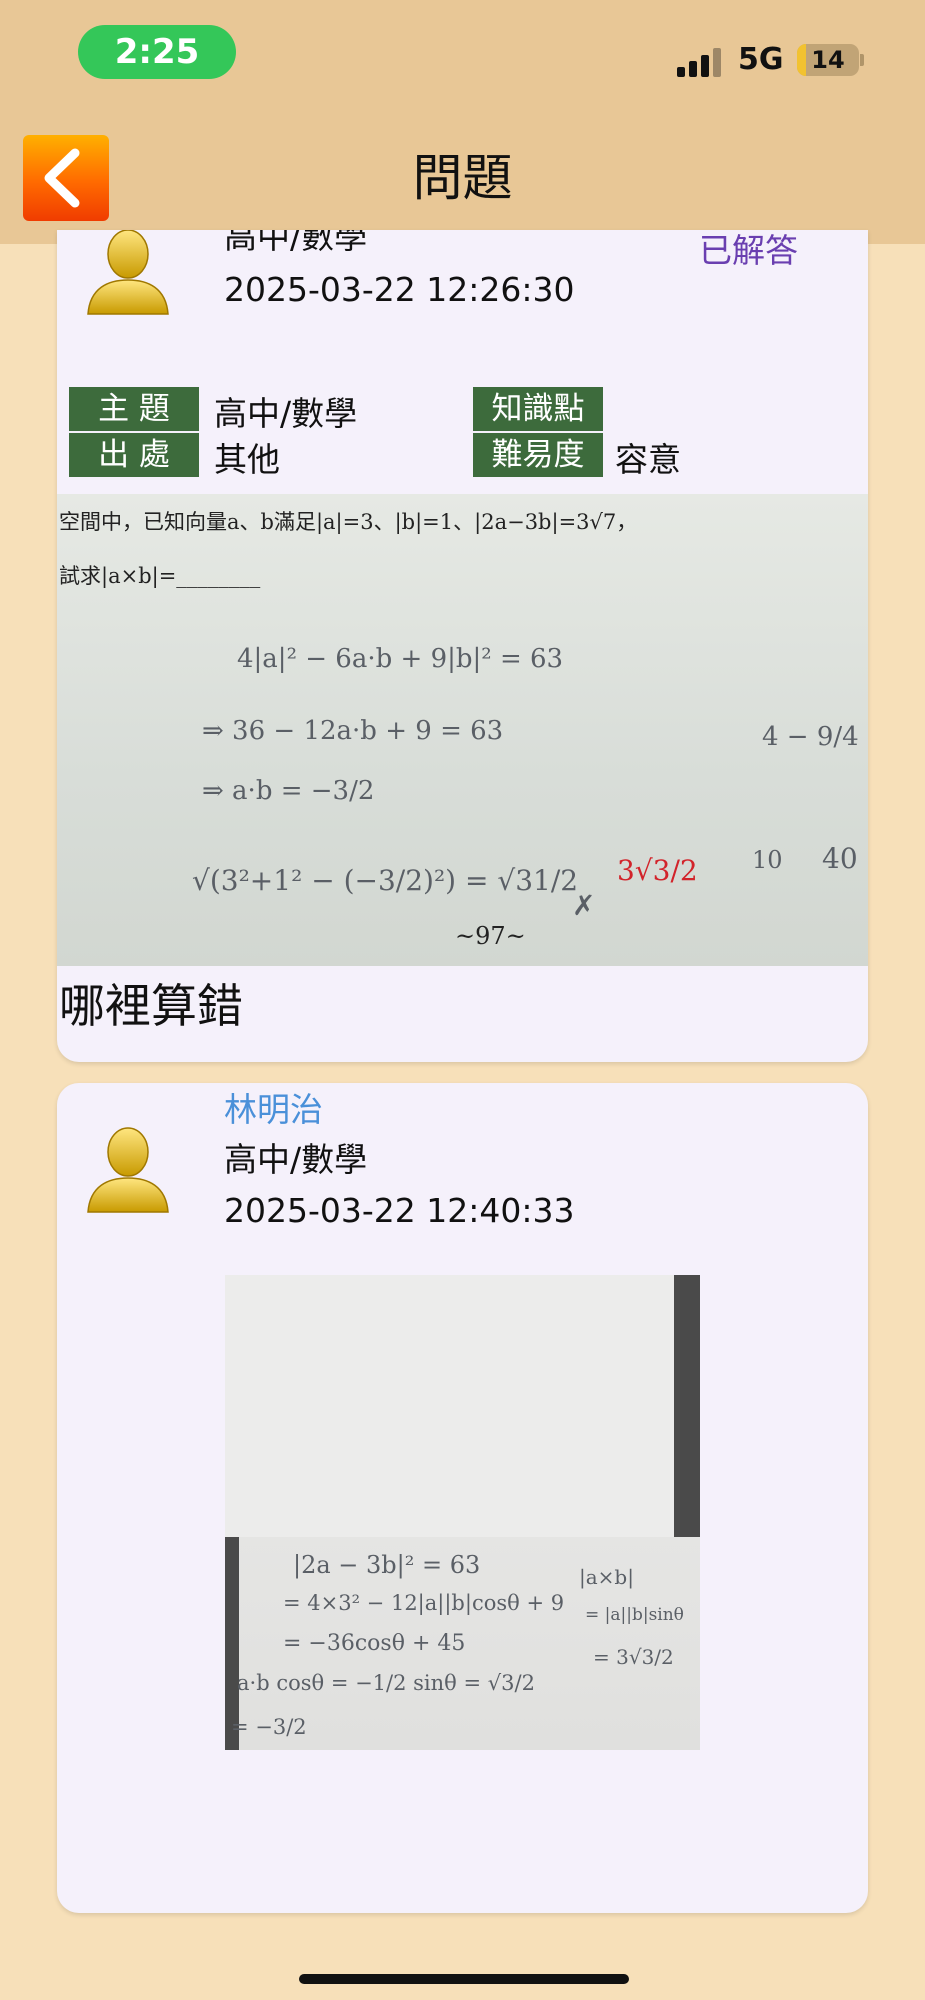 The width and height of the screenshot is (925, 2000). Describe the element at coordinates (462, 1406) in the screenshot. I see `paper-top` at that location.